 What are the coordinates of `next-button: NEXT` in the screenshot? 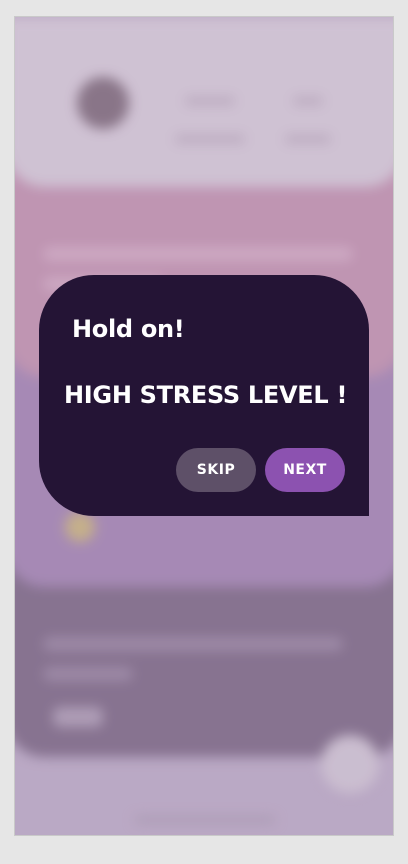 It's located at (305, 470).